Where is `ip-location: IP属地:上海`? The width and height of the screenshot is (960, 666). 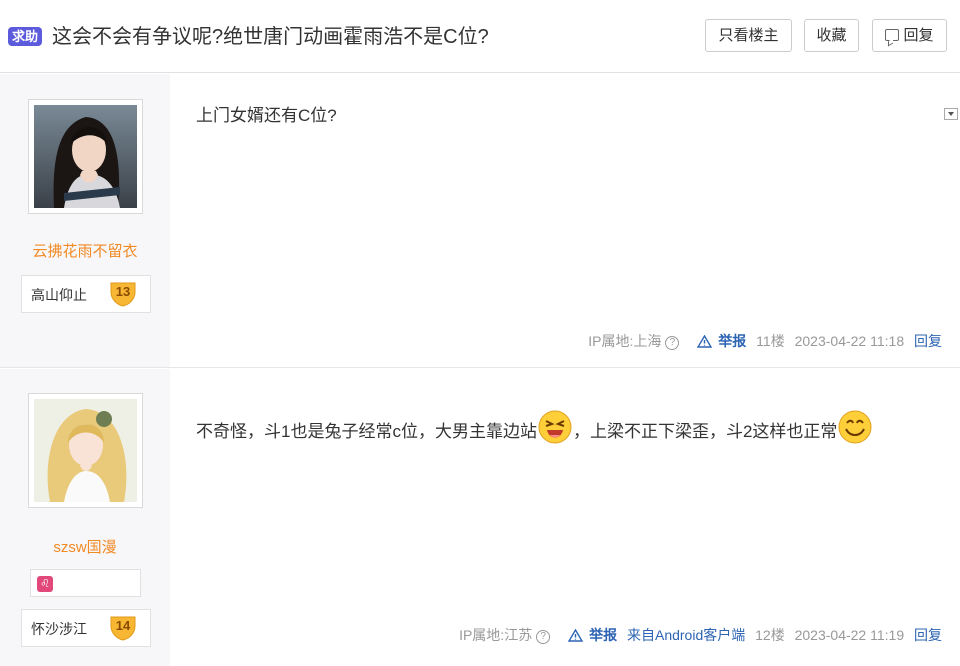 ip-location: IP属地:上海 is located at coordinates (625, 341).